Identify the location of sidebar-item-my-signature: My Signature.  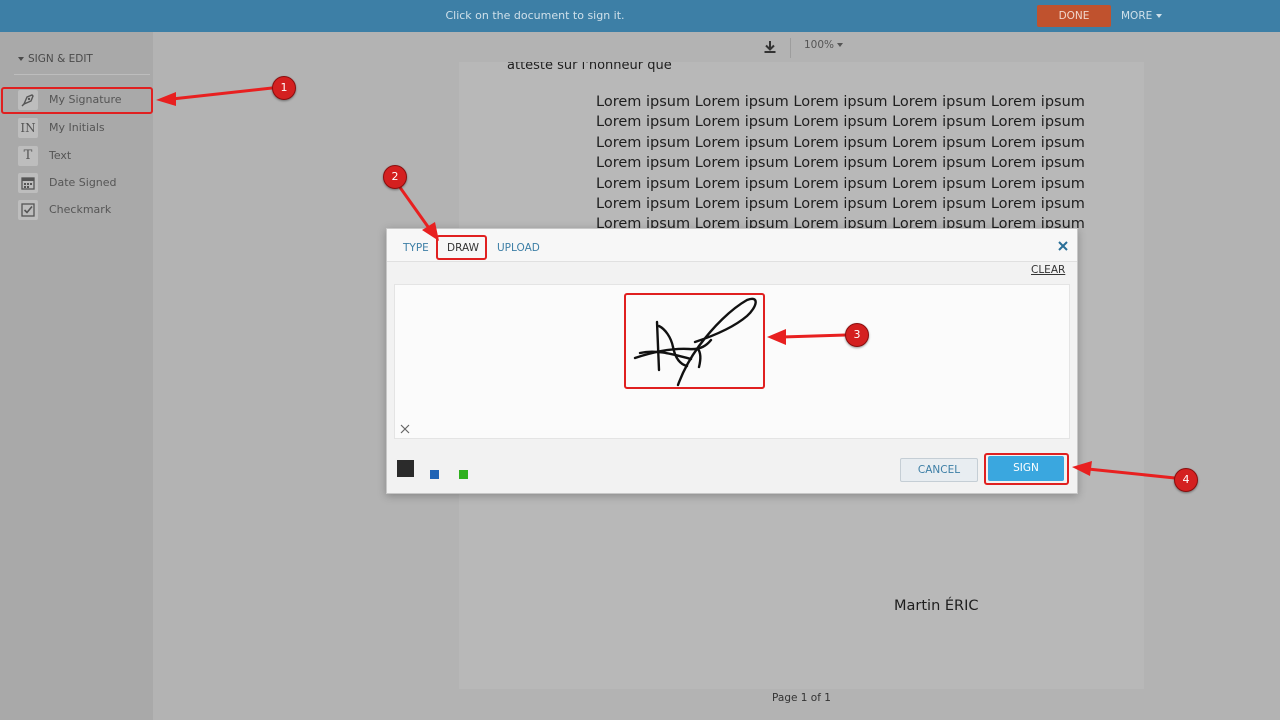
(83, 100).